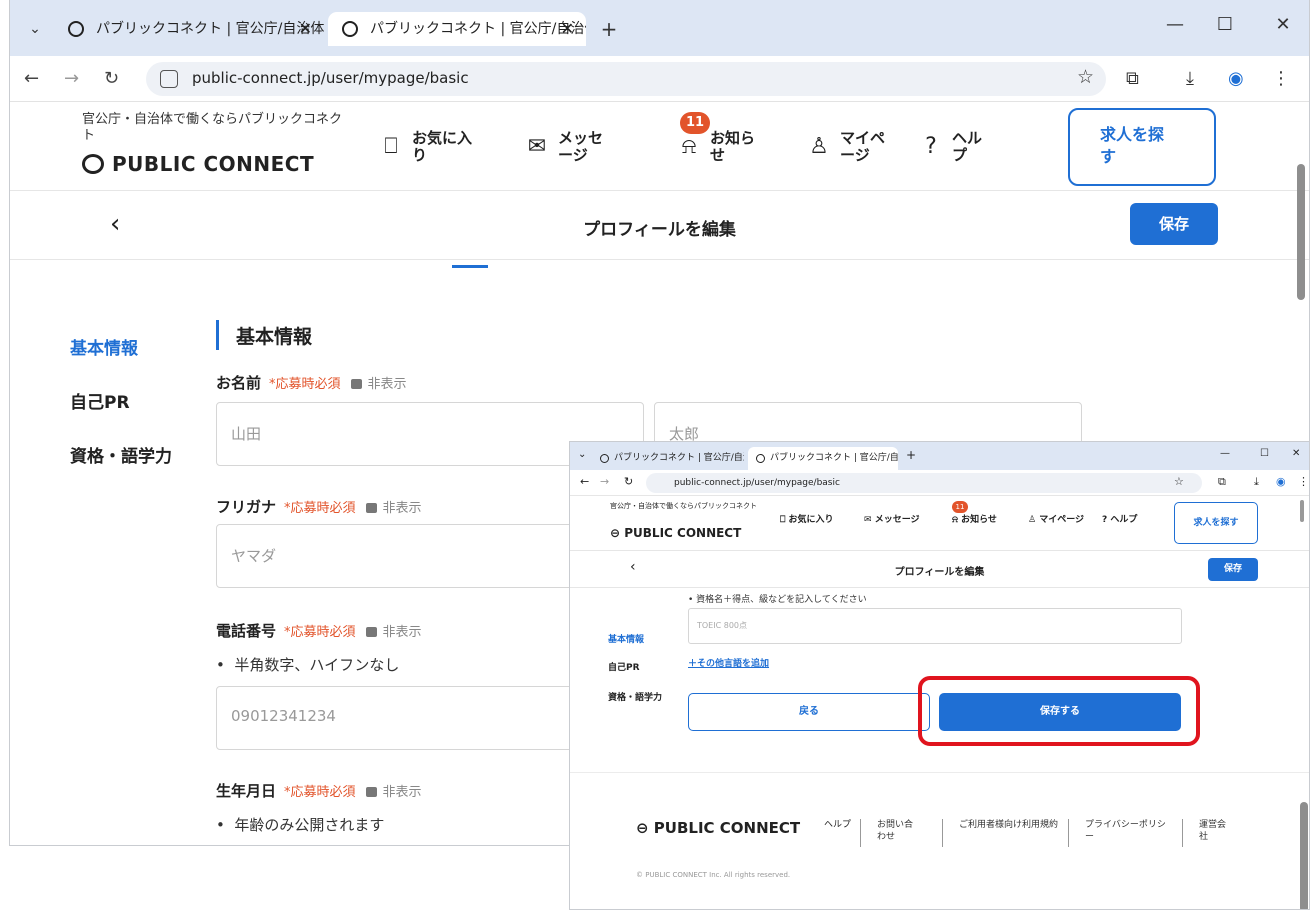 The height and width of the screenshot is (910, 1310). What do you see at coordinates (957, 520) in the screenshot?
I see `bell-icon: ⍾` at bounding box center [957, 520].